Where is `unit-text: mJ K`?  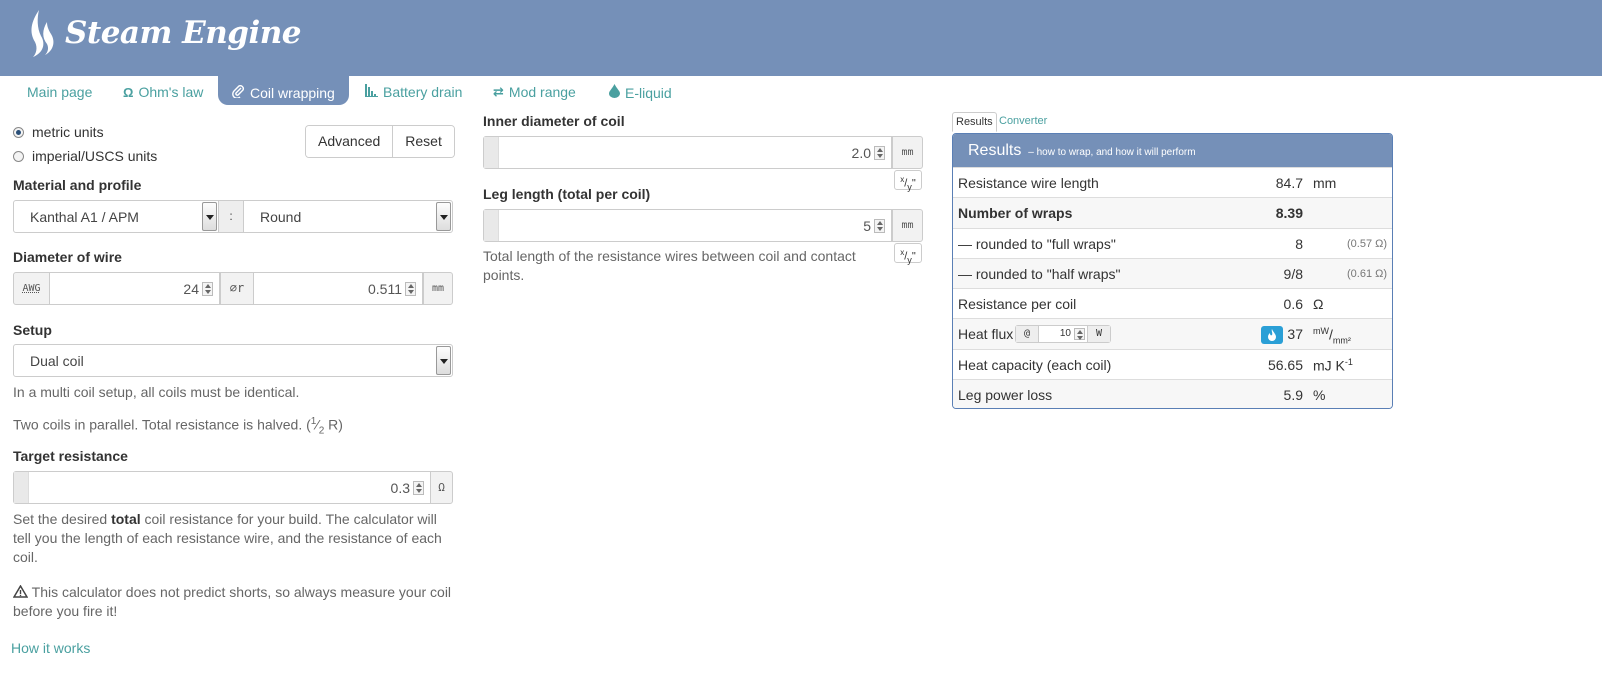
unit-text: mJ K is located at coordinates (1329, 365).